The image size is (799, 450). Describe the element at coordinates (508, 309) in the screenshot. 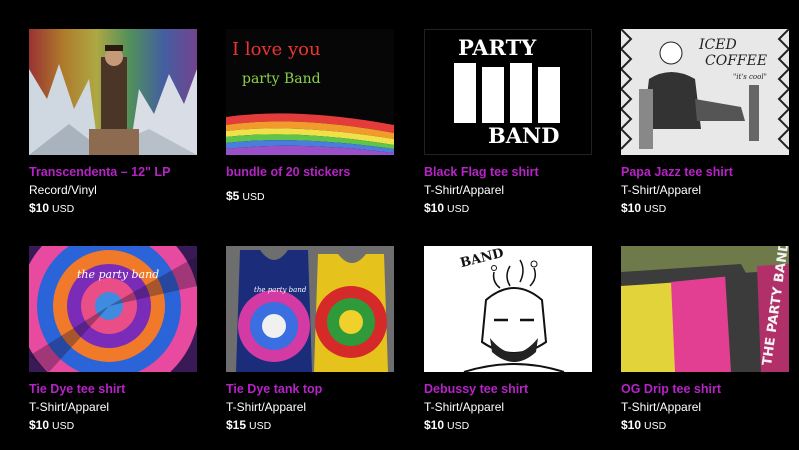

I see `portrait-icon: BAND` at that location.